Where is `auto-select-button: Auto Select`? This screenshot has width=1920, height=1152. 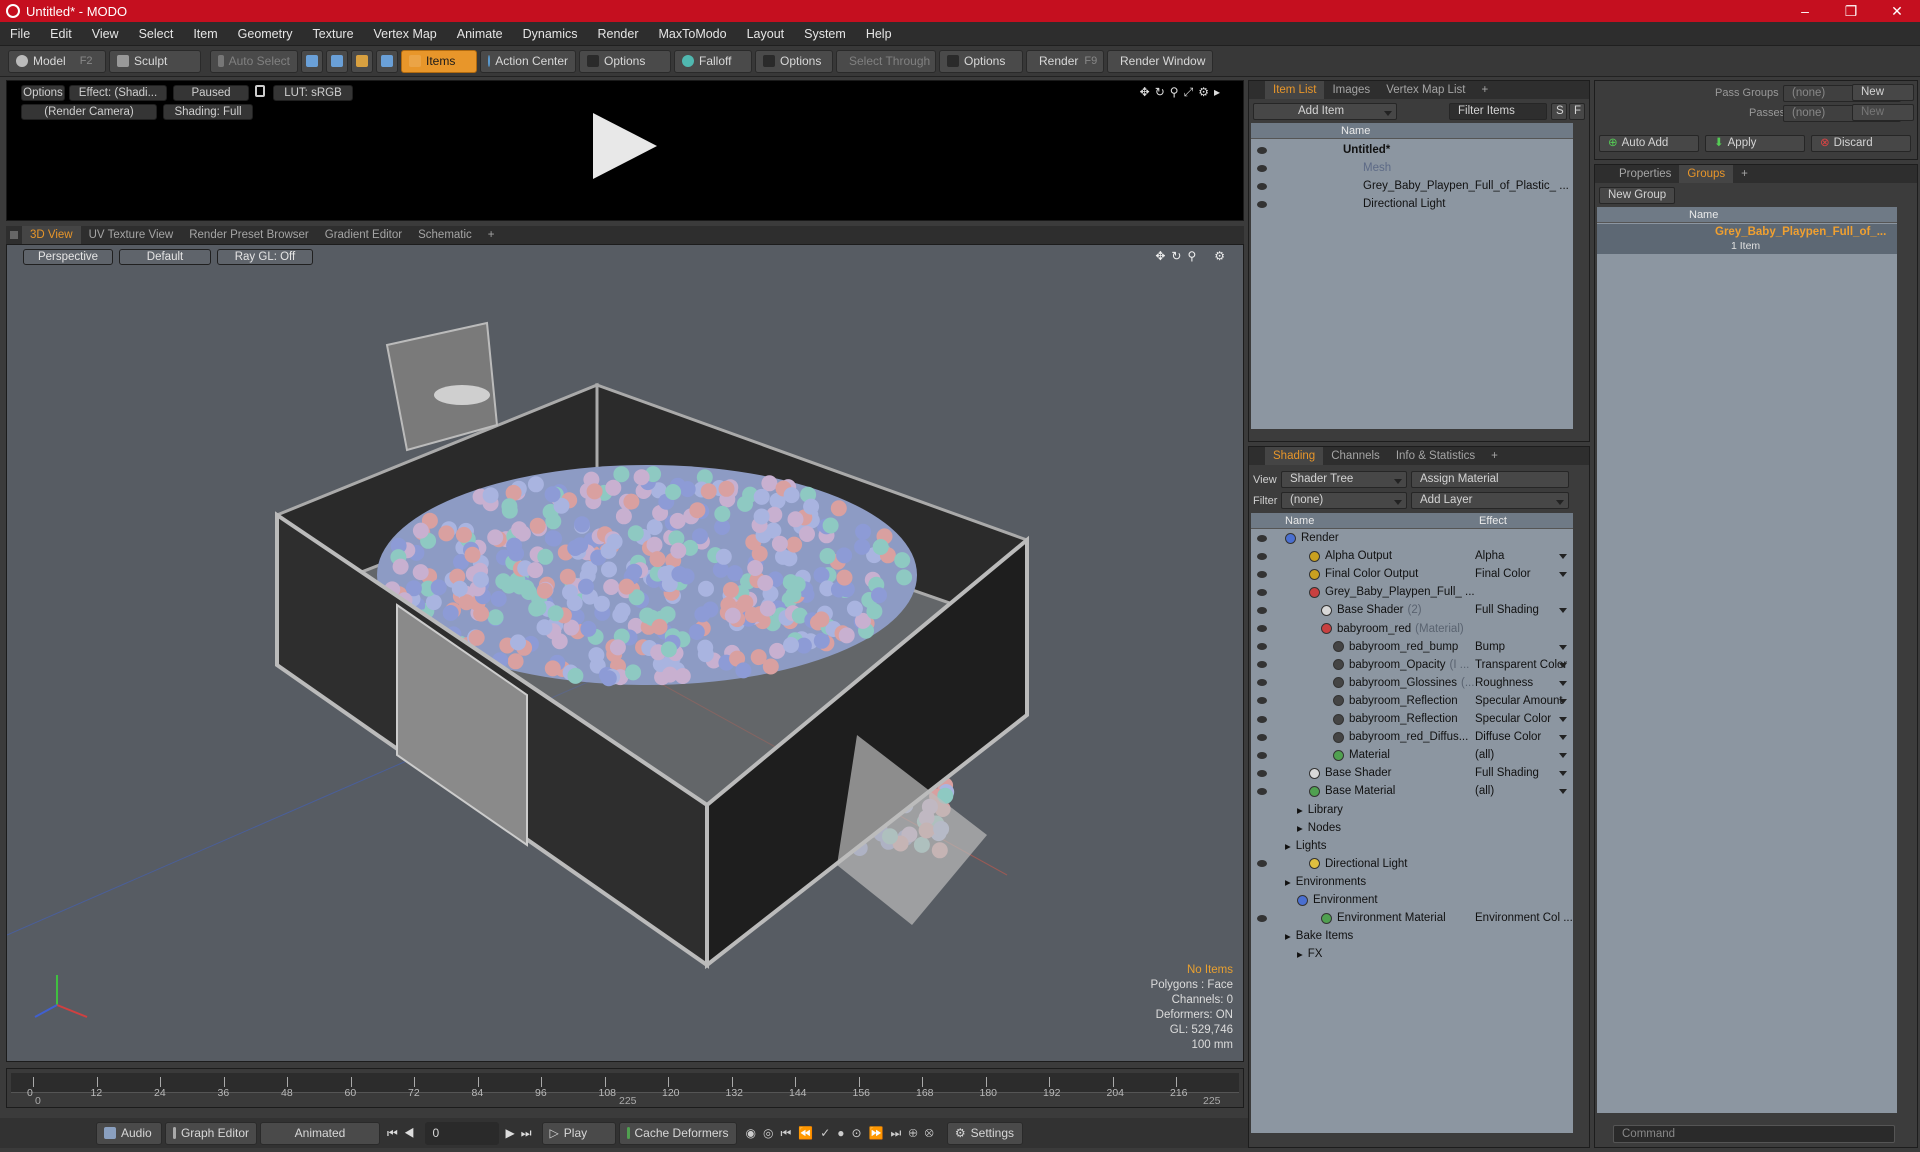 auto-select-button: Auto Select is located at coordinates (254, 61).